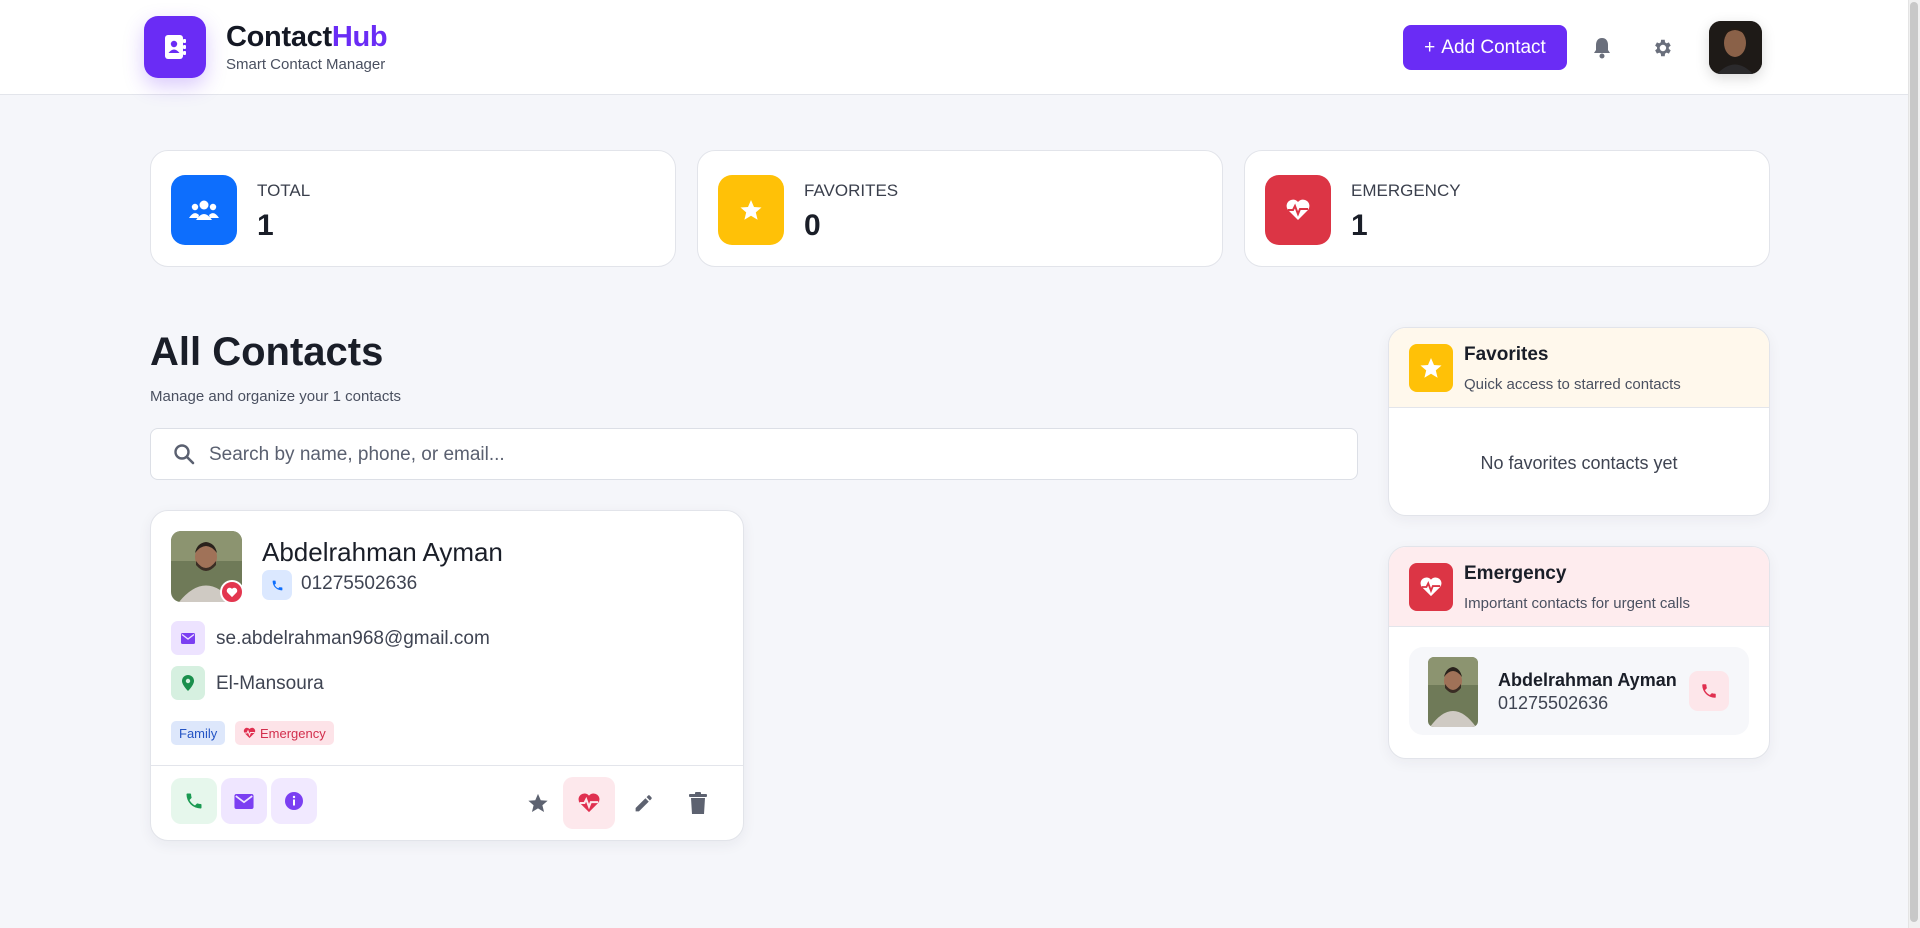 This screenshot has height=928, width=1920. What do you see at coordinates (382, 552) in the screenshot?
I see `contact-name: Abdelrahman Ayman` at bounding box center [382, 552].